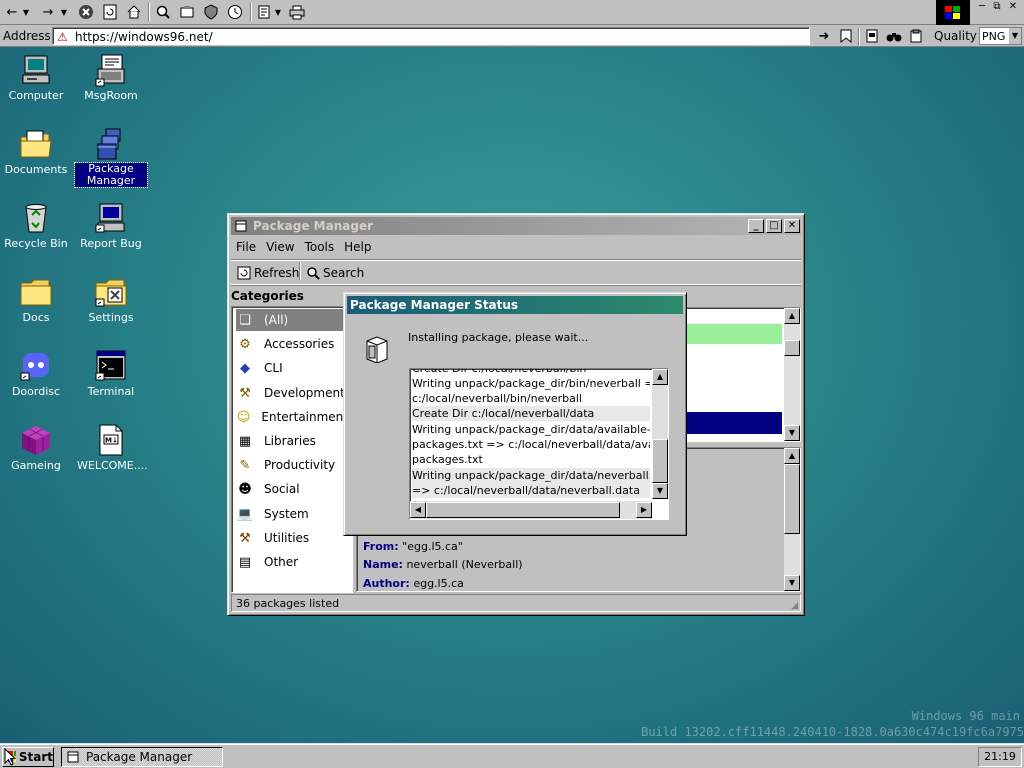  Describe the element at coordinates (111, 299) in the screenshot. I see `desktop-icon-settings: Settings` at that location.